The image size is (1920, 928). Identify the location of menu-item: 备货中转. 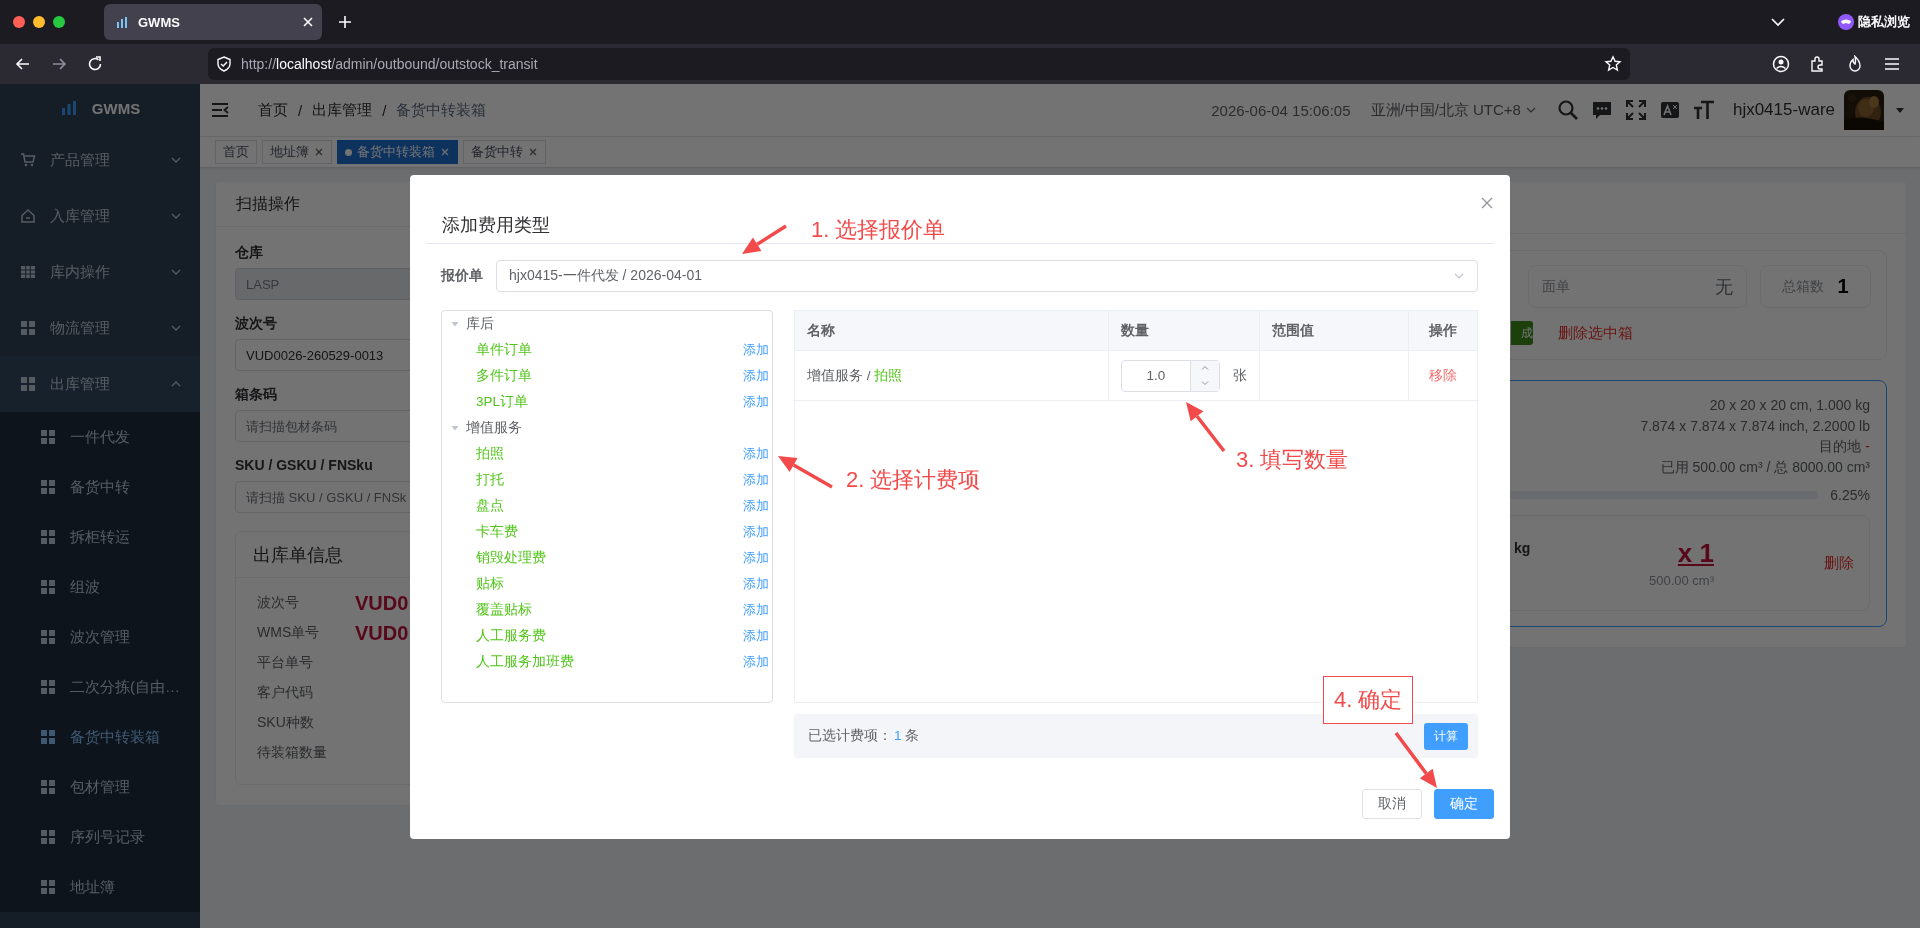
(100, 487).